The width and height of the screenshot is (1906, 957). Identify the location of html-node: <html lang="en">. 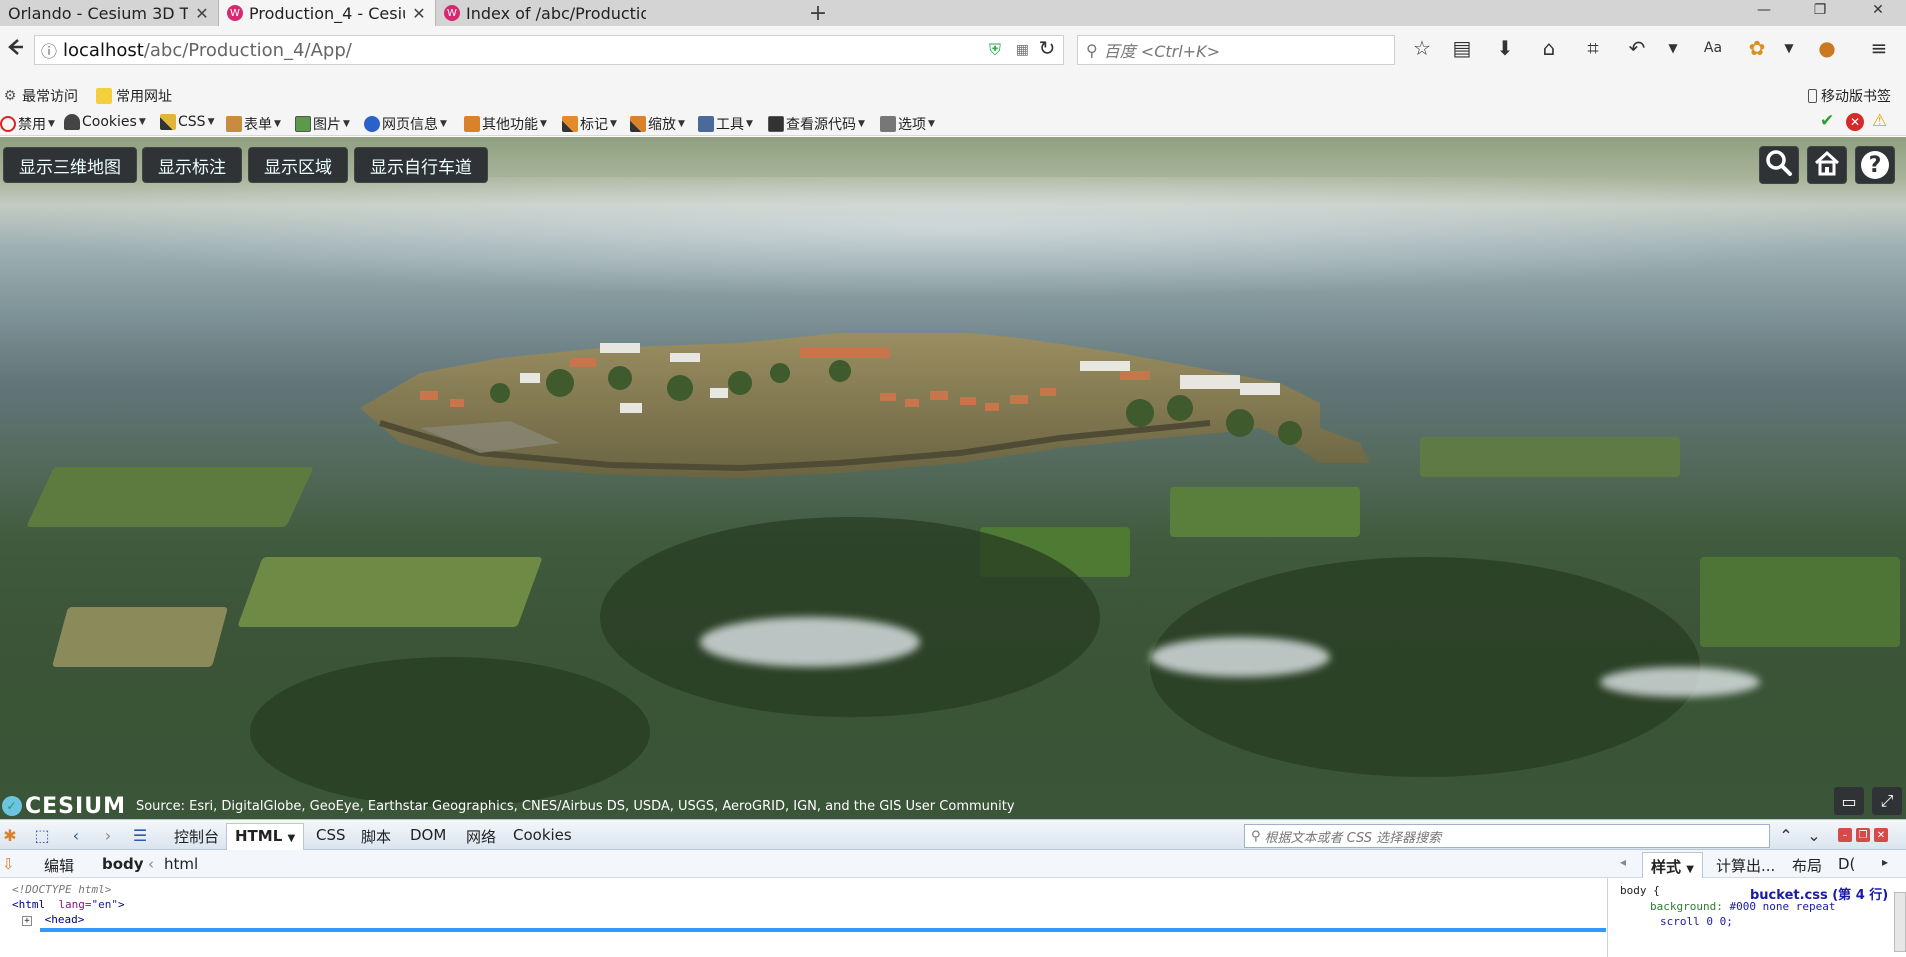
(68, 904).